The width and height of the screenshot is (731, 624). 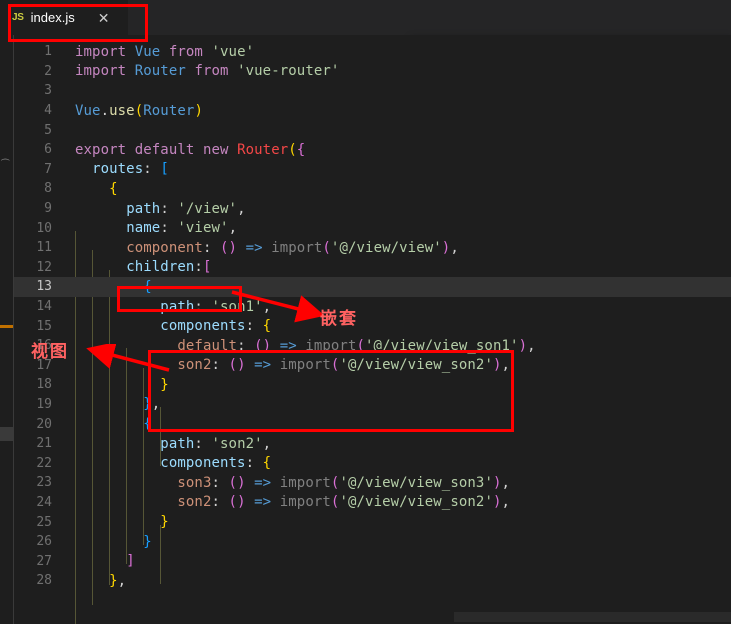 I want to click on overview-ruler: ⏜, so click(x=7, y=329).